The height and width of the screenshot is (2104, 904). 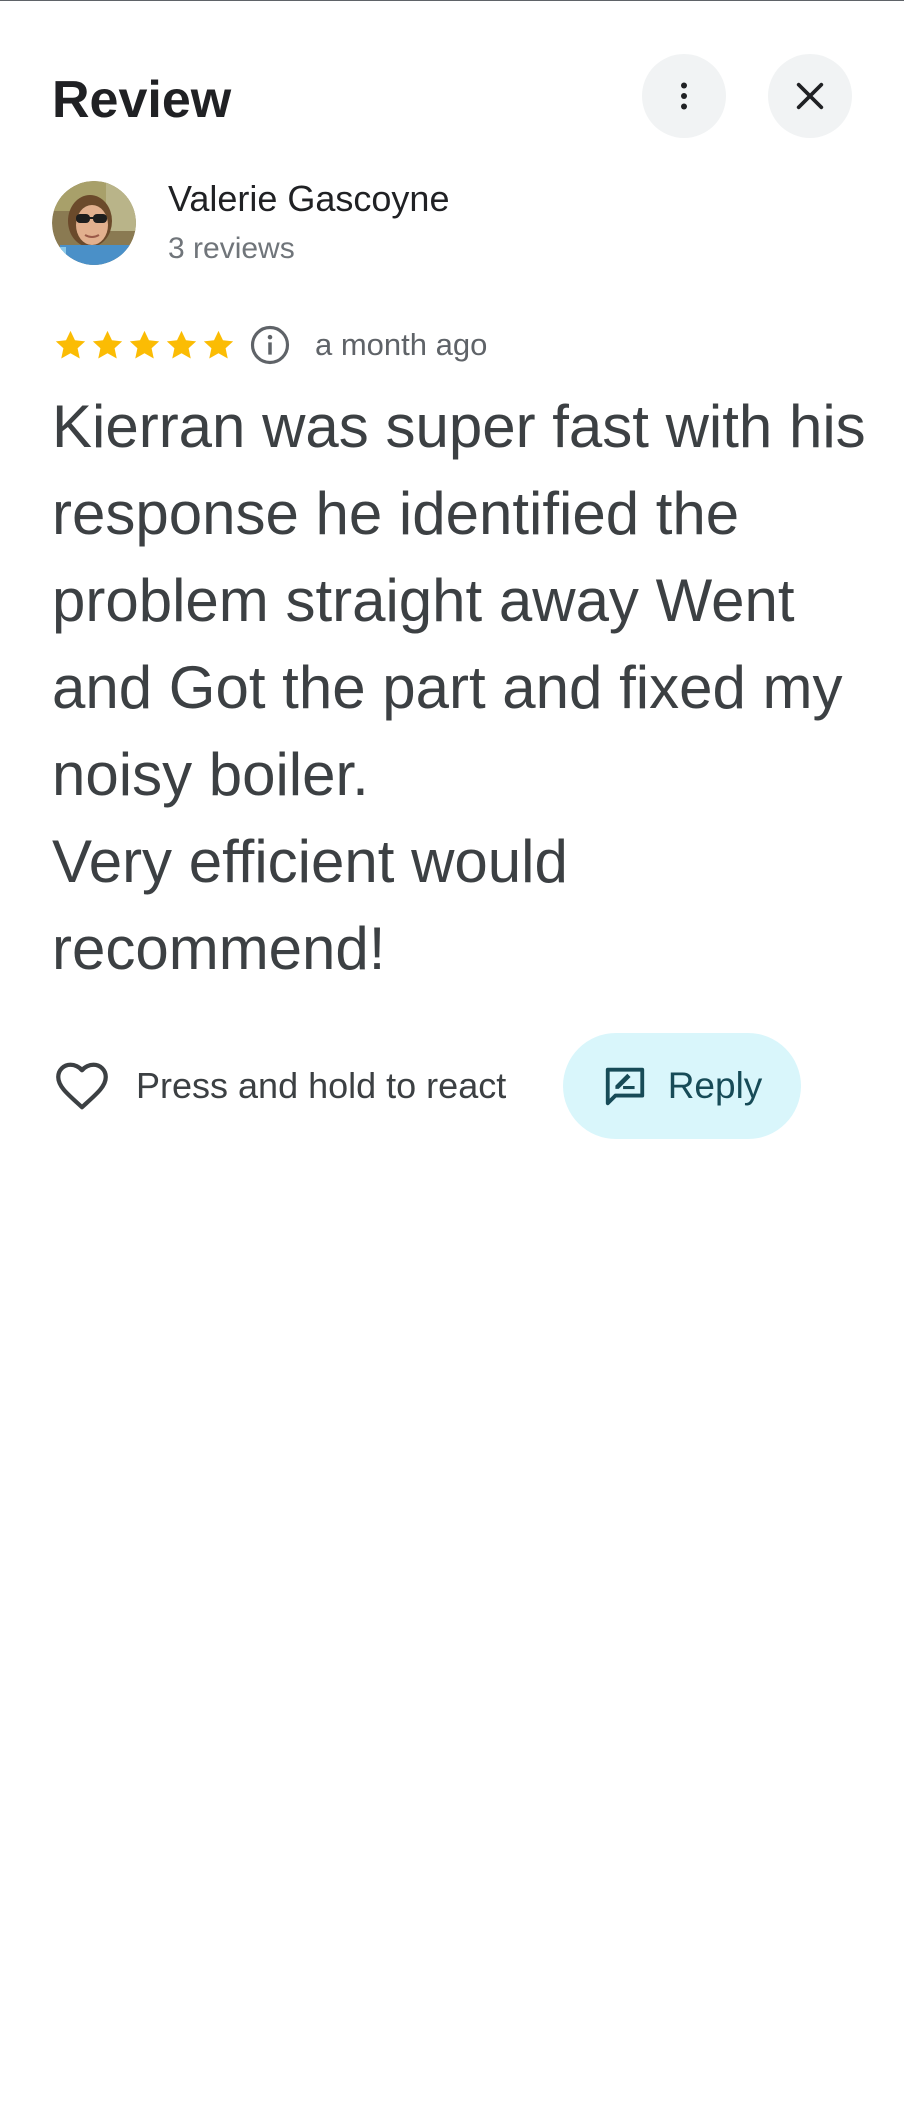 What do you see at coordinates (321, 1085) in the screenshot?
I see `react-label: Press and hold to react` at bounding box center [321, 1085].